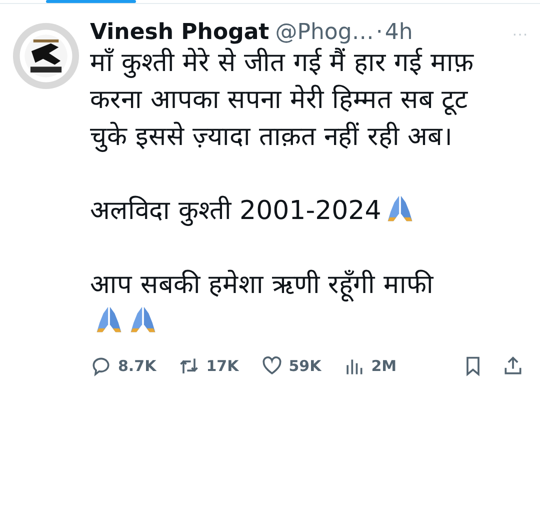 This screenshot has height=512, width=540. I want to click on speech-bubble-icon, so click(101, 366).